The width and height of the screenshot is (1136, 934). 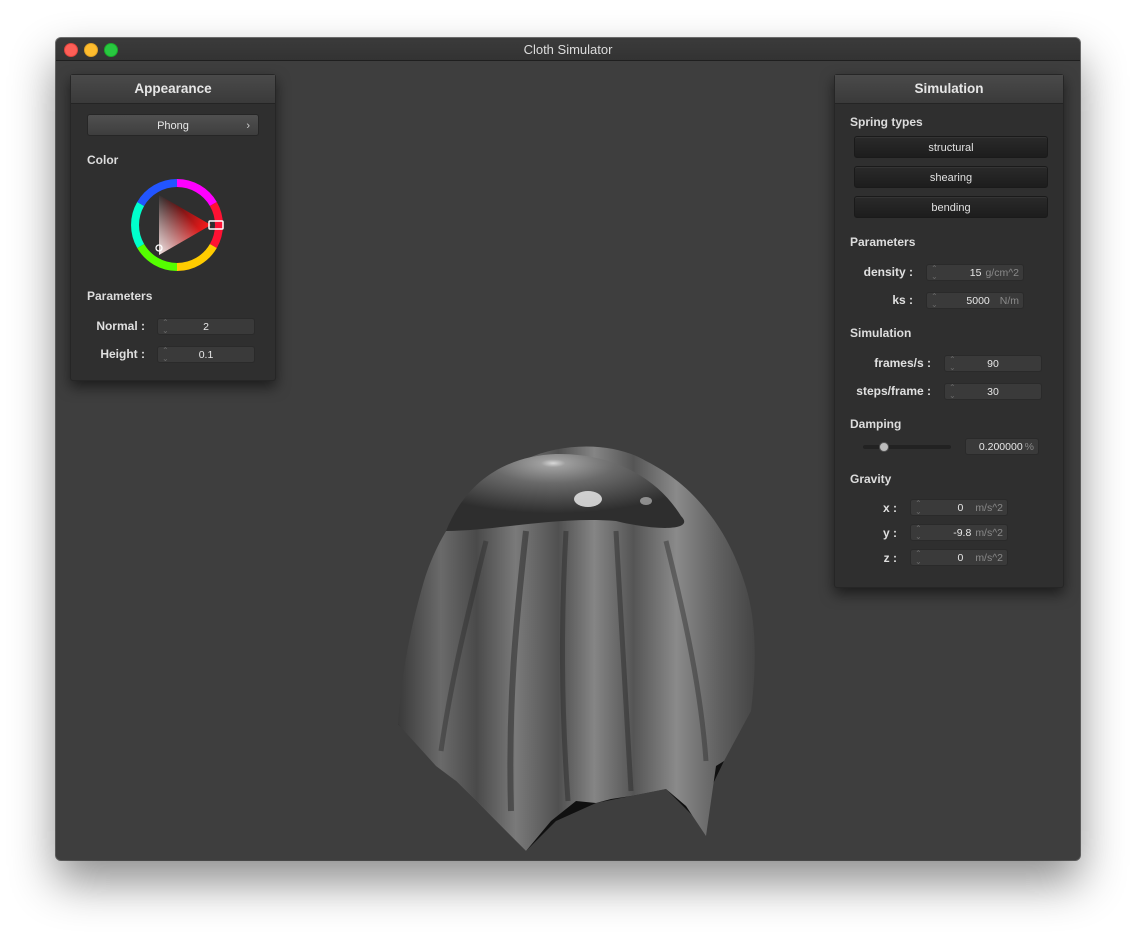 What do you see at coordinates (951, 147) in the screenshot?
I see `structural-toggle-button: structural` at bounding box center [951, 147].